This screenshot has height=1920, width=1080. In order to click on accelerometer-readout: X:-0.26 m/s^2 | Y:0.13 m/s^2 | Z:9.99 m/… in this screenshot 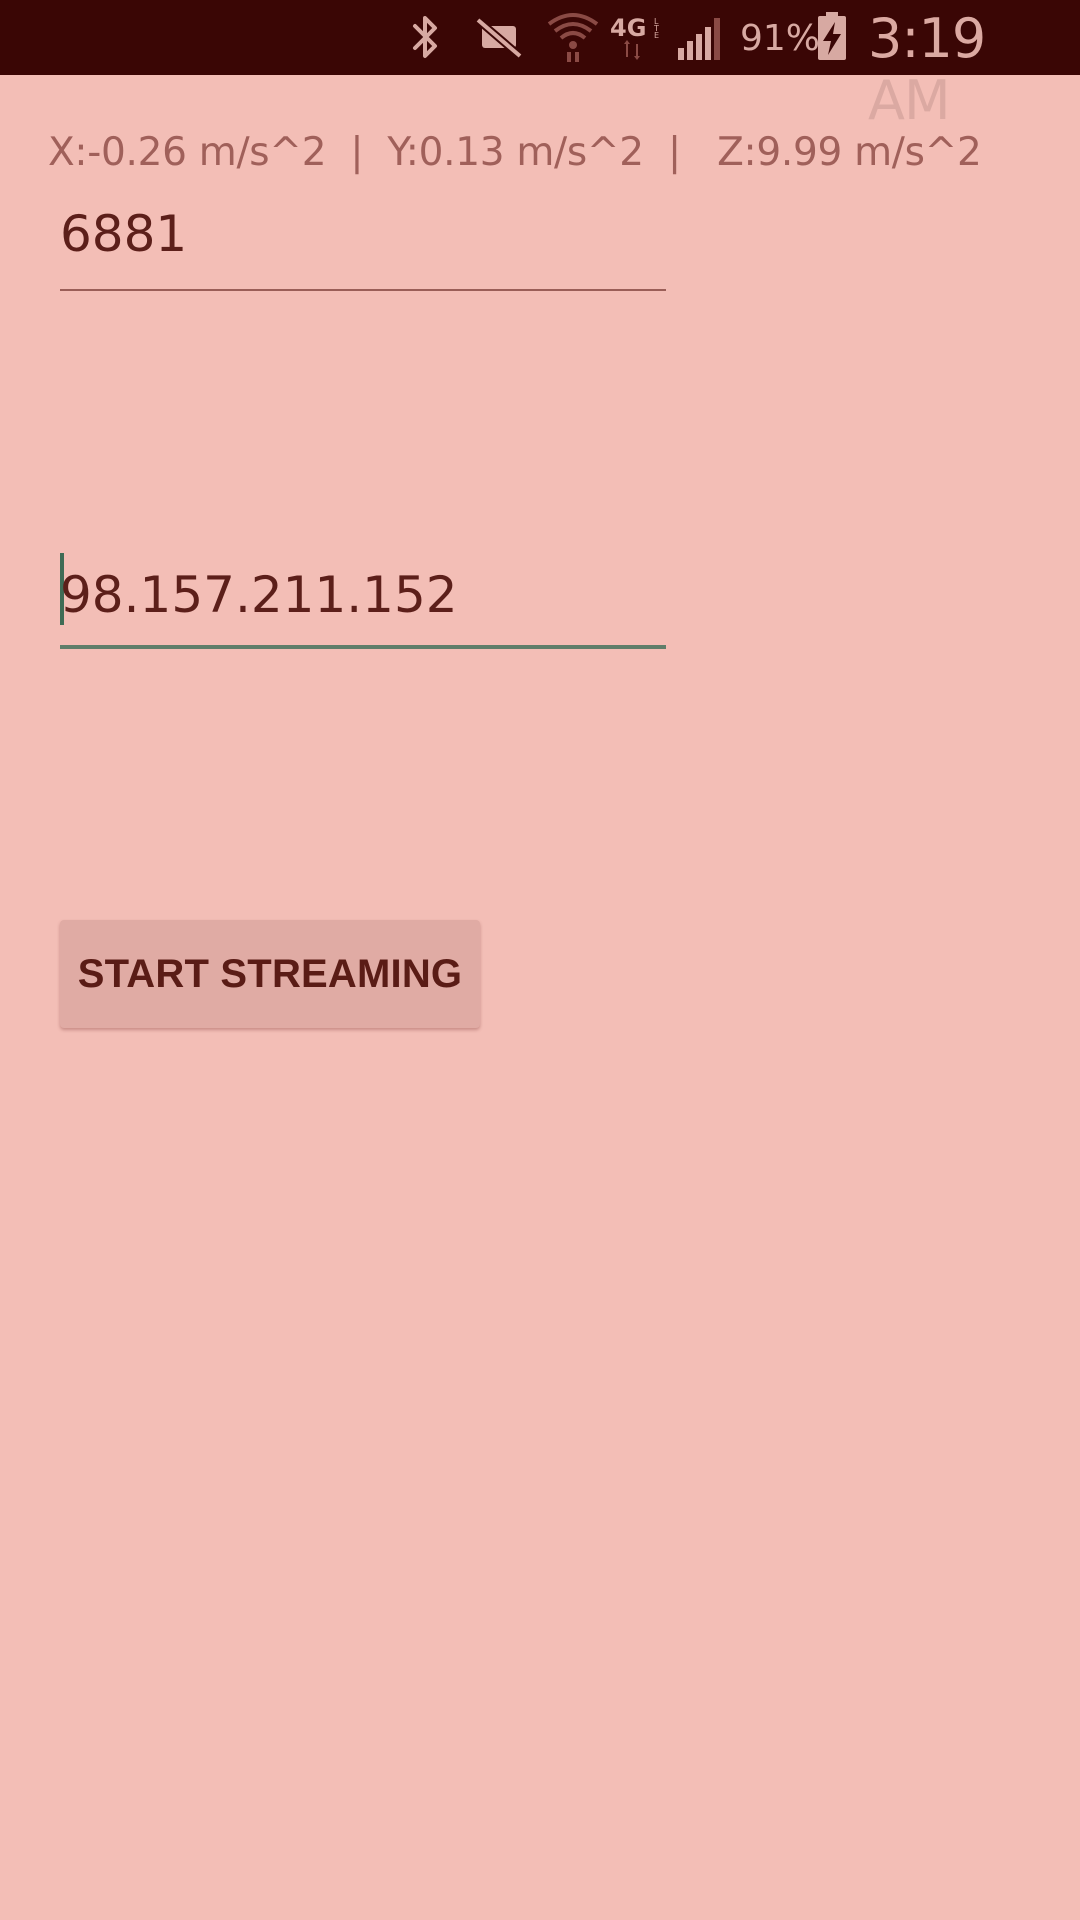, I will do `click(515, 152)`.